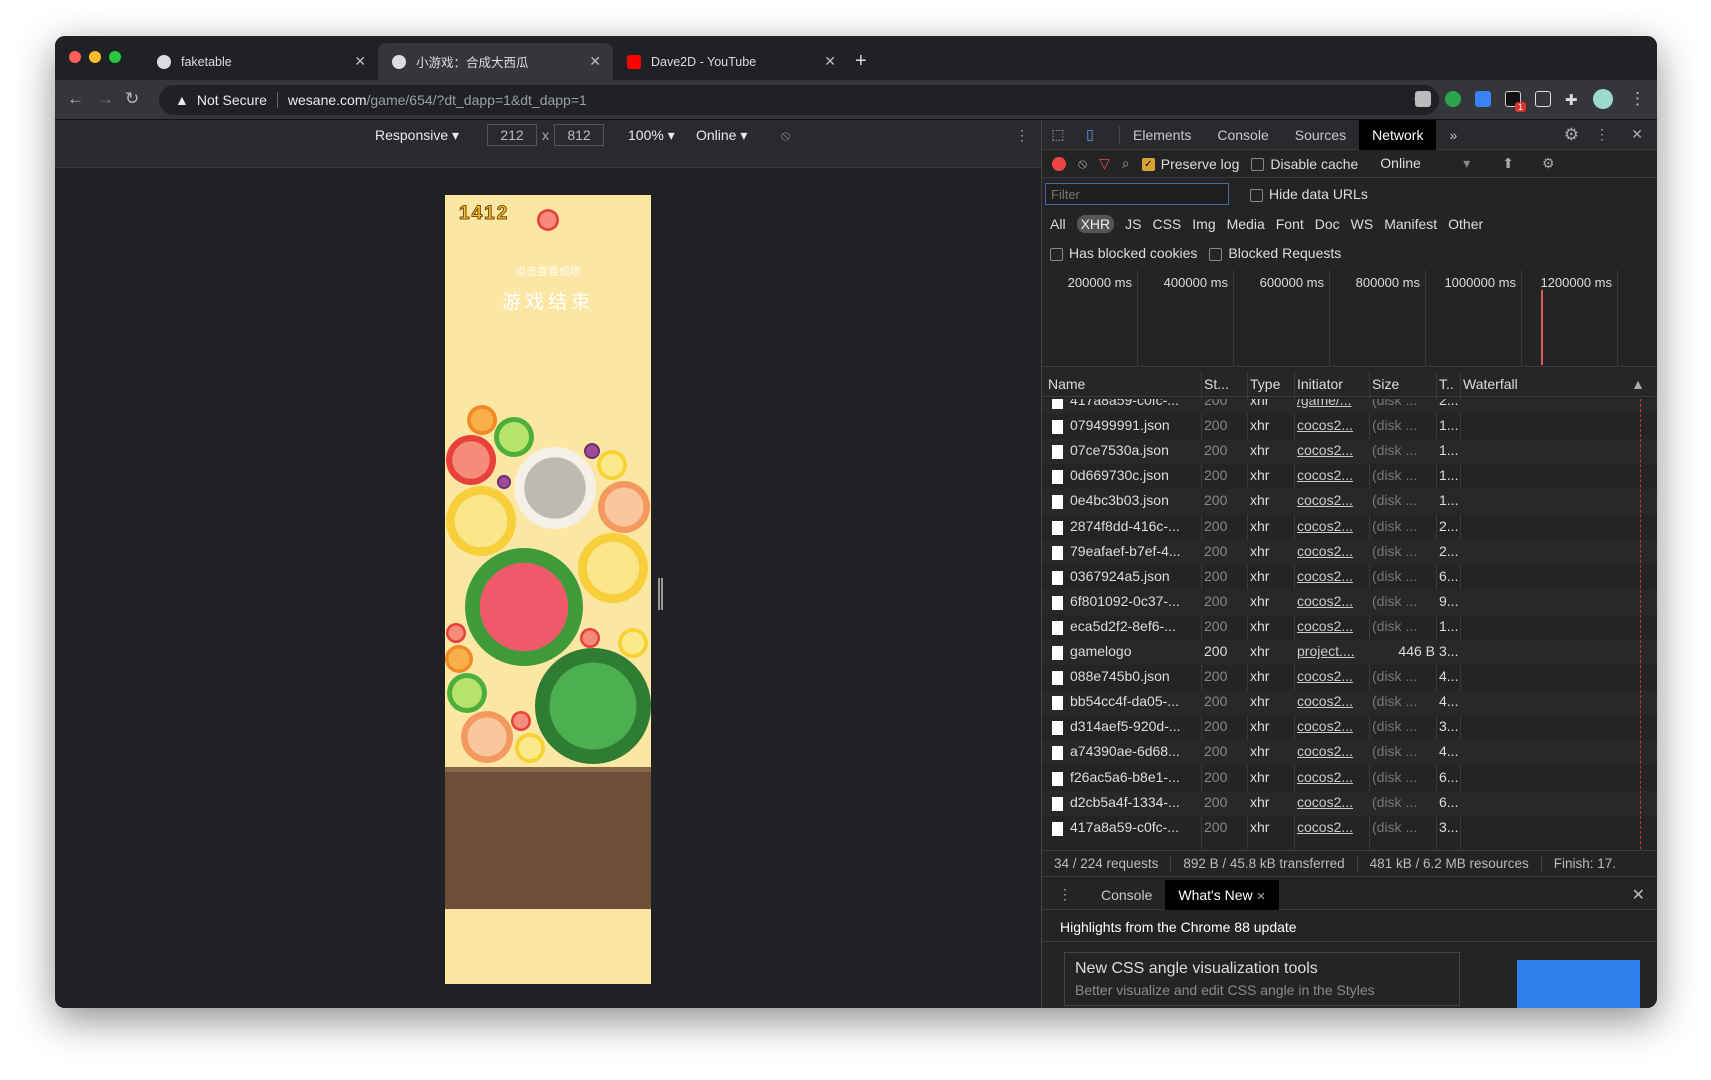 The image size is (1711, 1080). What do you see at coordinates (548, 589) in the screenshot?
I see `game-viewport: 1412 点击查看成绩 游戏结束` at bounding box center [548, 589].